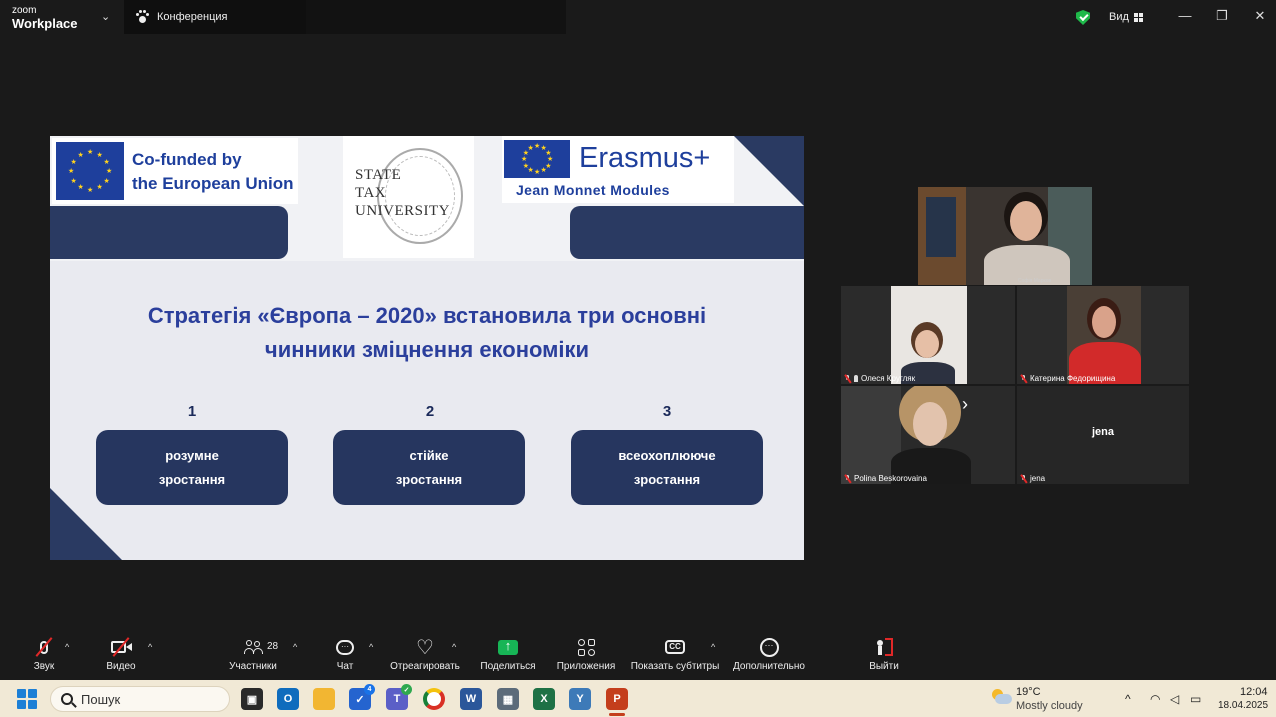 This screenshot has height=717, width=1276. I want to click on factor-line1: стійке, so click(429, 455).